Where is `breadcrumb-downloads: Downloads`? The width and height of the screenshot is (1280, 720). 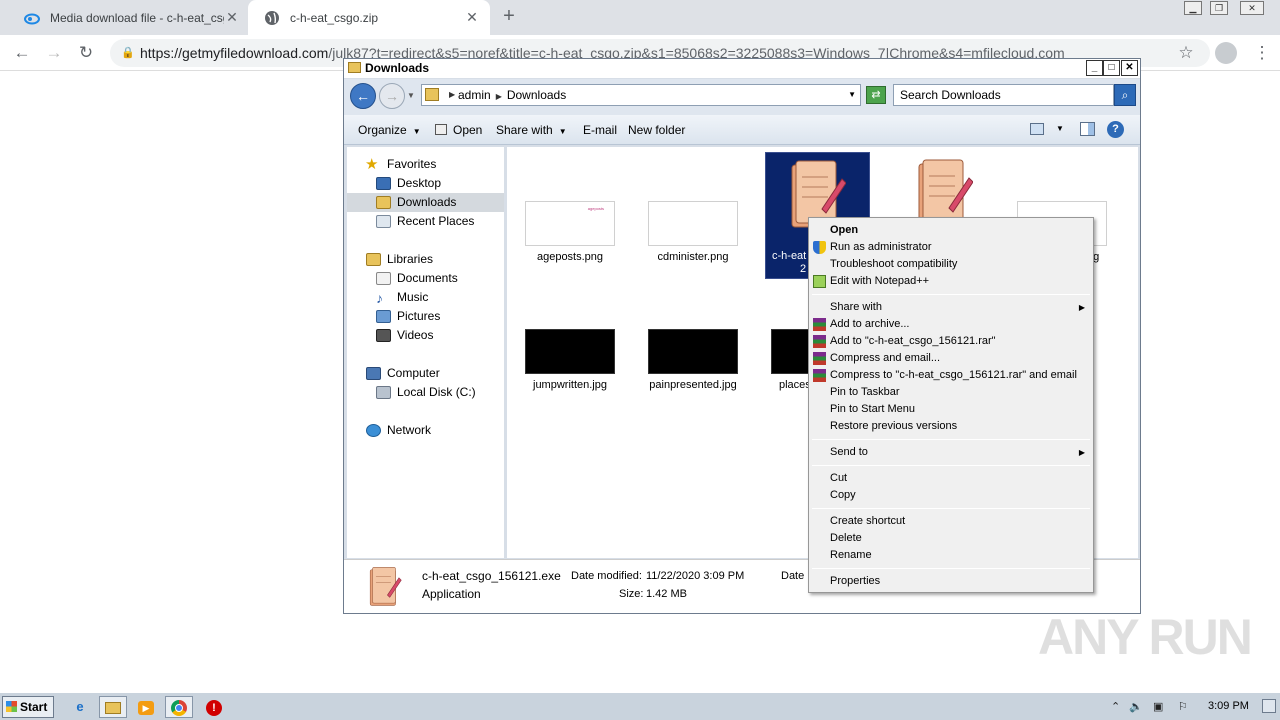 breadcrumb-downloads: Downloads is located at coordinates (536, 95).